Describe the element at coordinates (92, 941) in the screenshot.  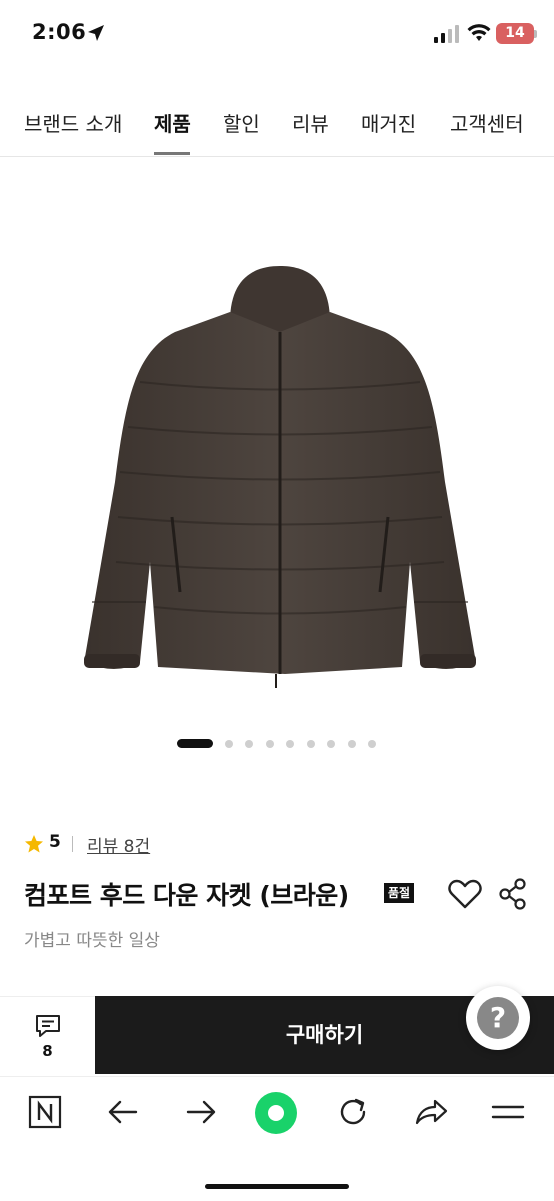
I see `product-subtitle: 가볍고 따뜻한 일상` at that location.